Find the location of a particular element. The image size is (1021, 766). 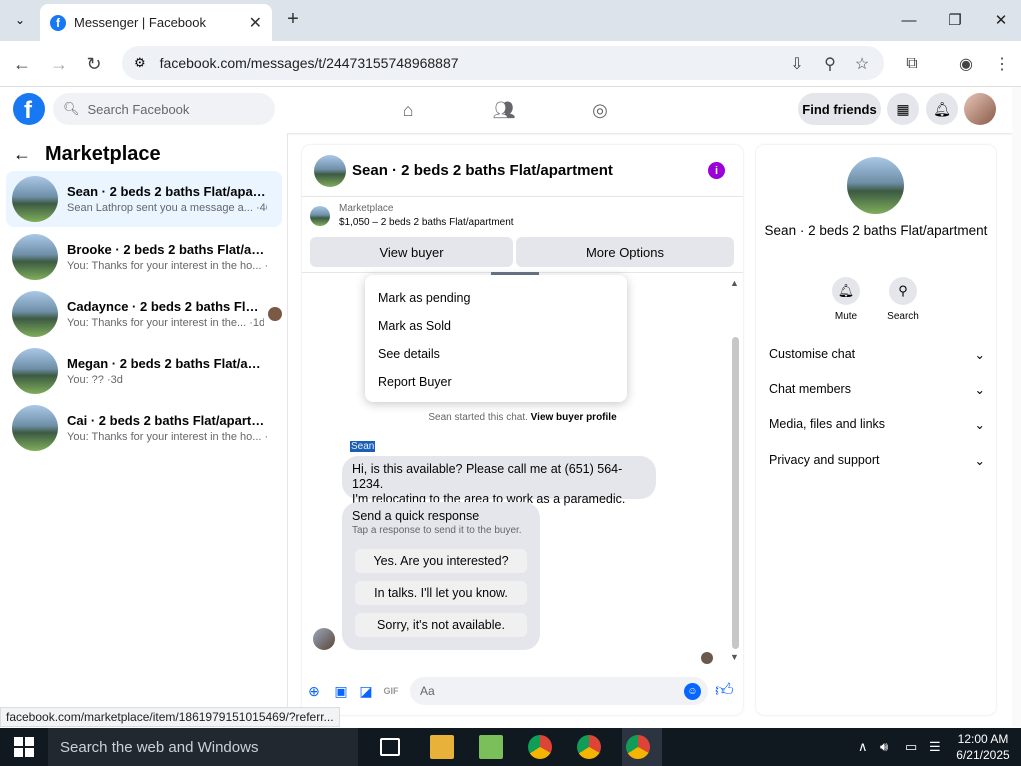

plus-icon: ⊕ is located at coordinates (314, 691).